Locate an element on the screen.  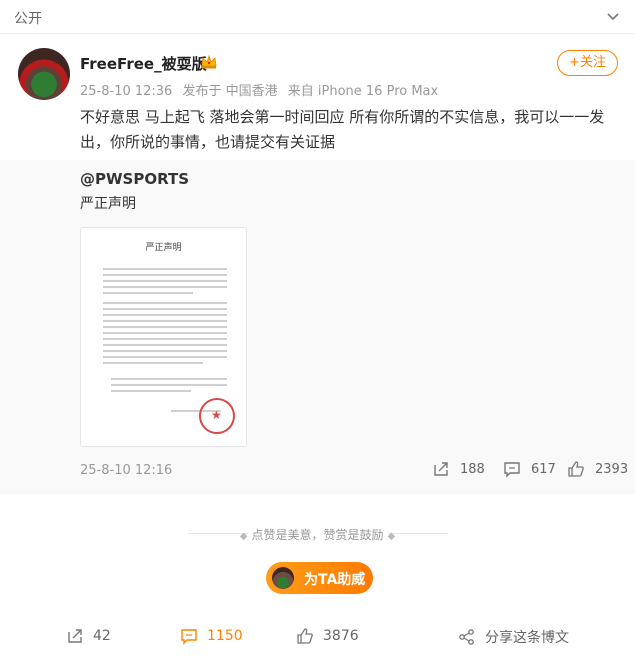
share-post-button: 分享这条博文 is located at coordinates (513, 637).